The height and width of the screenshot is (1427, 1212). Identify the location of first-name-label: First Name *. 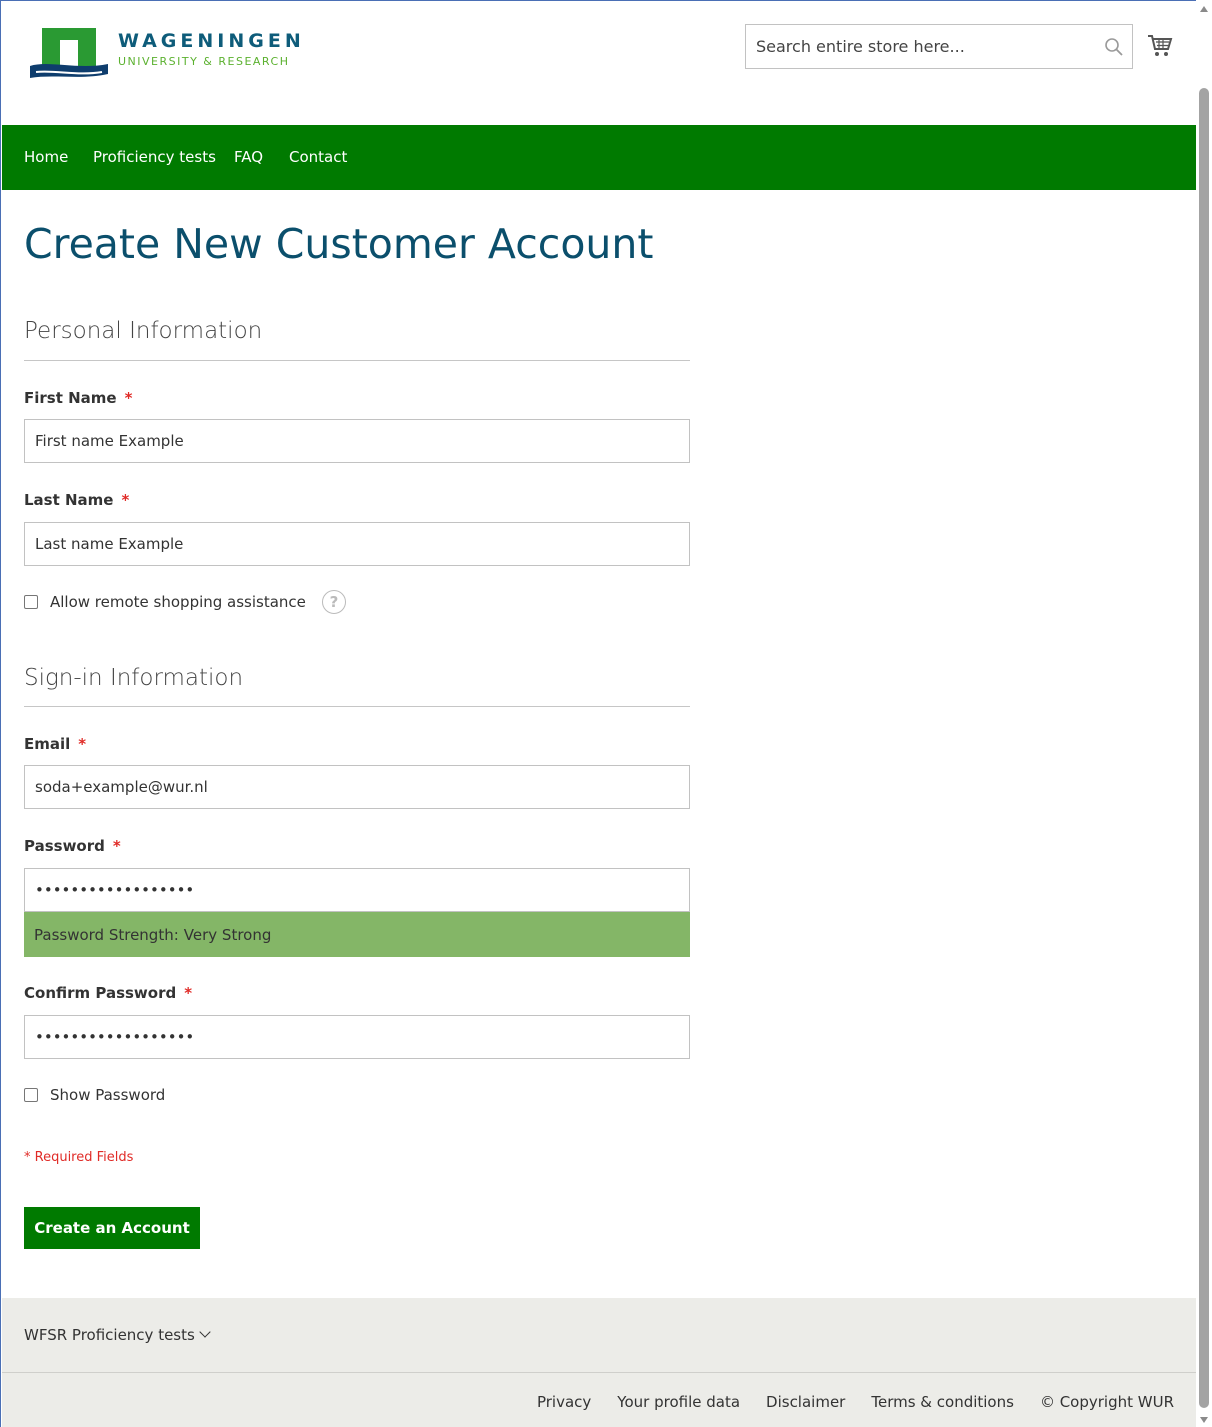
(78, 398).